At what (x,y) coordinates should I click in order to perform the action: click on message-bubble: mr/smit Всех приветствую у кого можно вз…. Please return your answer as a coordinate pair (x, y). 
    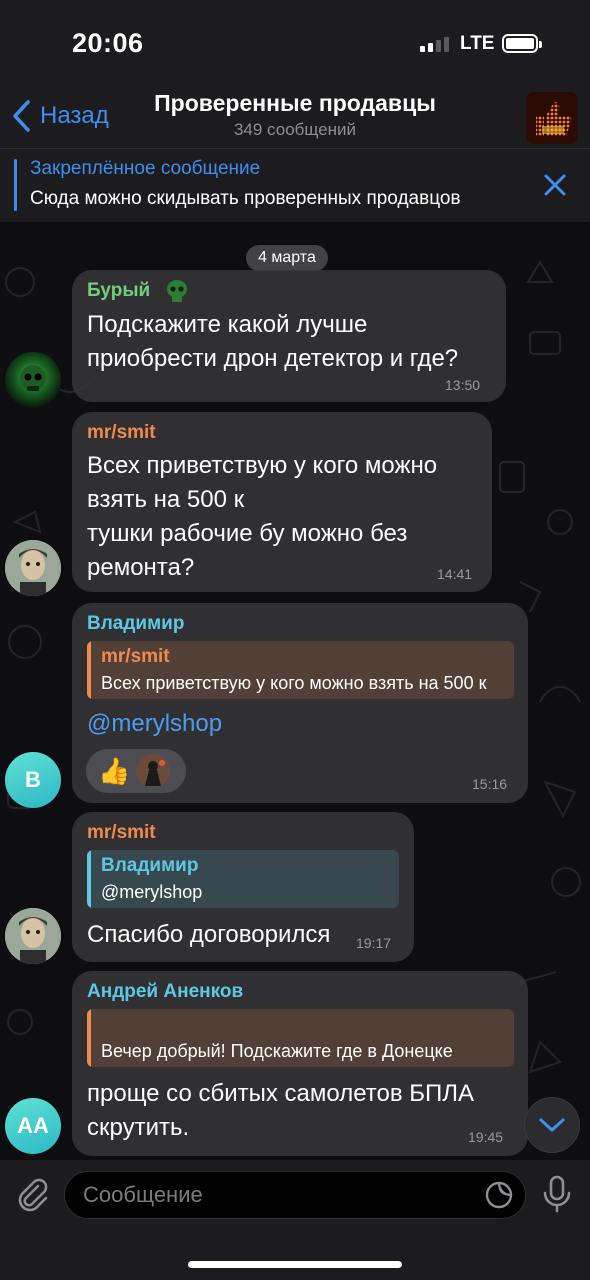
    Looking at the image, I should click on (282, 502).